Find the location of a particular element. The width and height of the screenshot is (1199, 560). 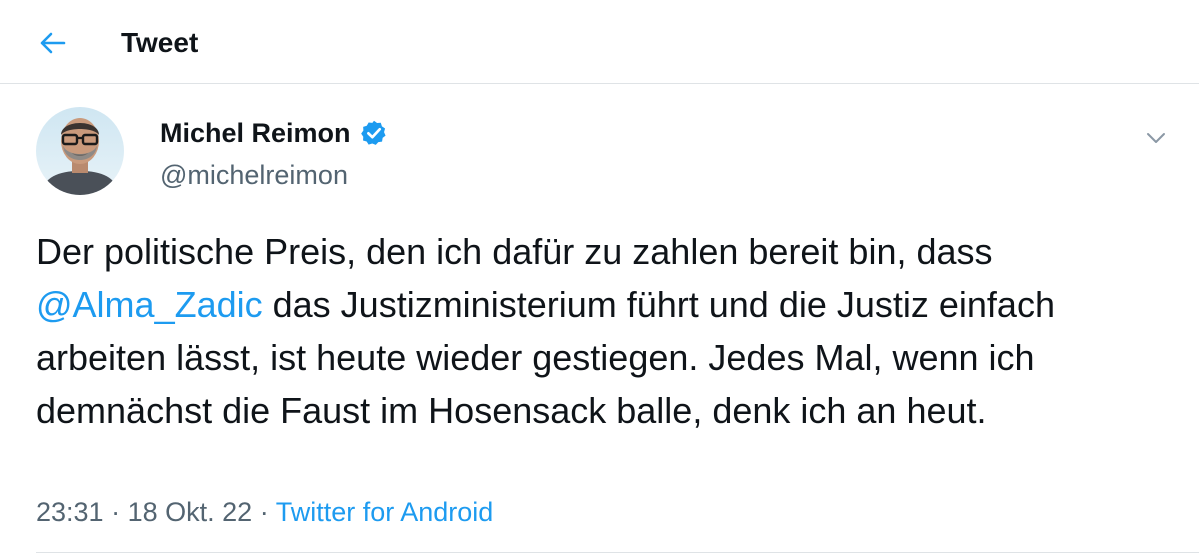

avatar is located at coordinates (80, 151).